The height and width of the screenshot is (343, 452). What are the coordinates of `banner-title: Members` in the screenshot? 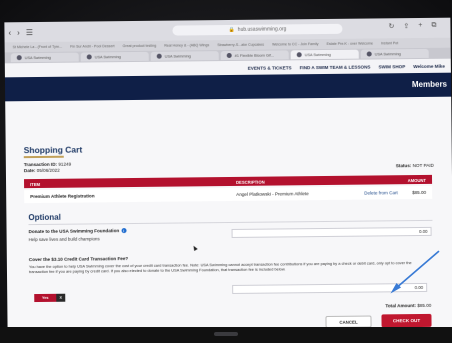 It's located at (429, 84).